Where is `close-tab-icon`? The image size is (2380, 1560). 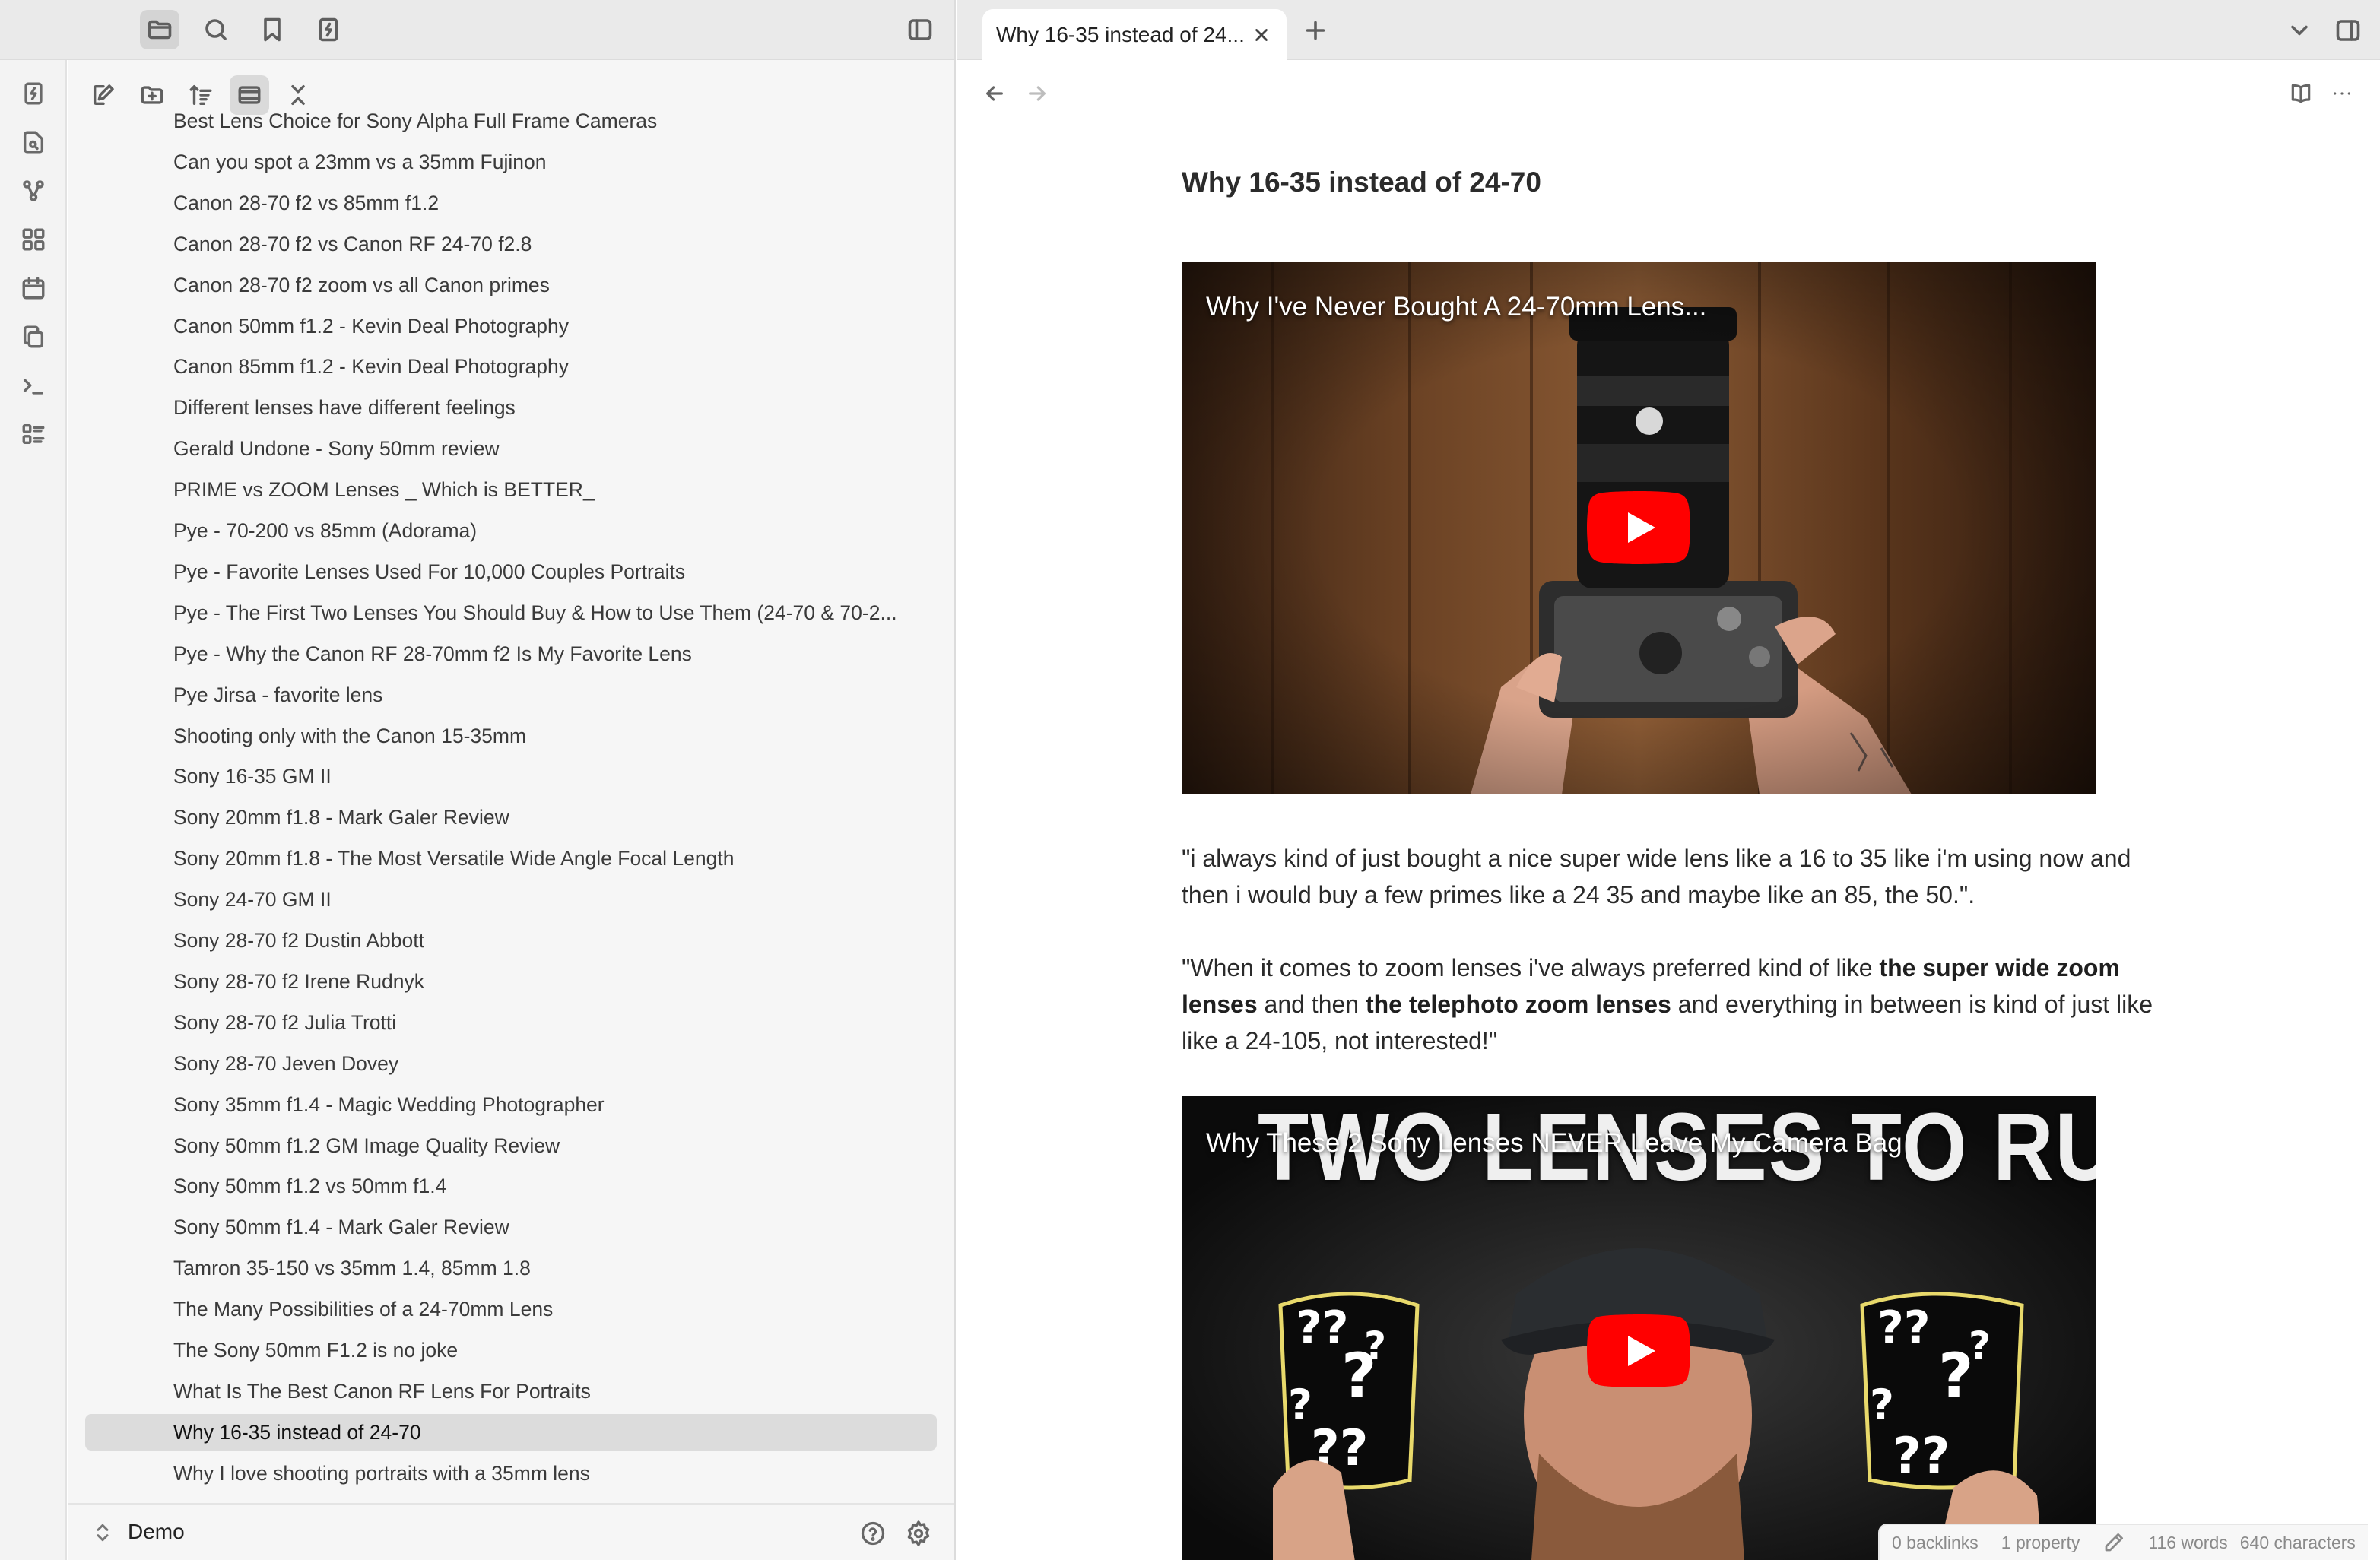
close-tab-icon is located at coordinates (1261, 35).